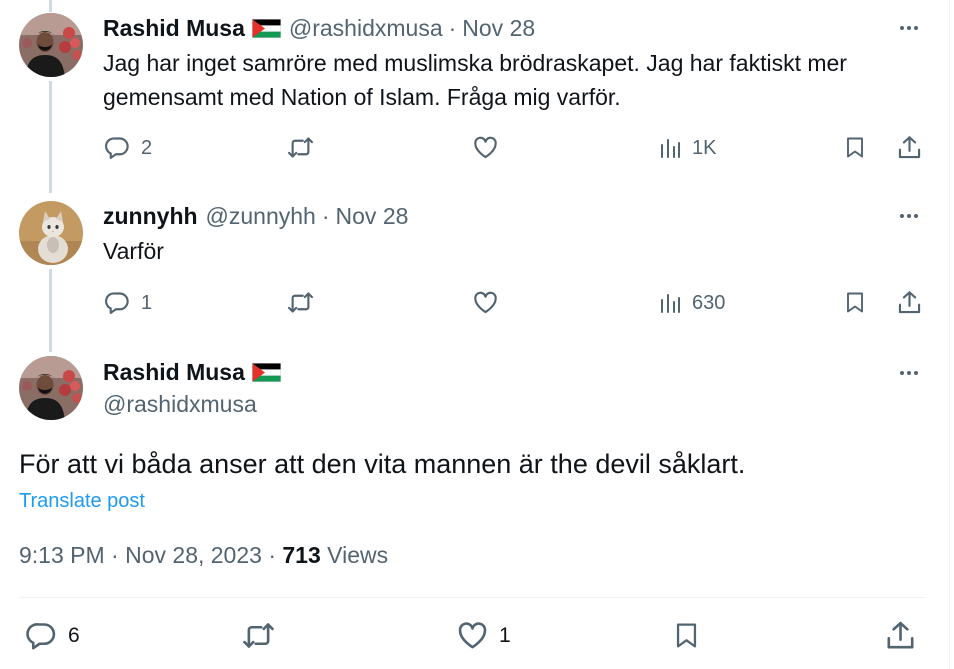 Image resolution: width=954 pixels, height=669 pixels. I want to click on tweet-time: 9:13 PM, so click(62, 555).